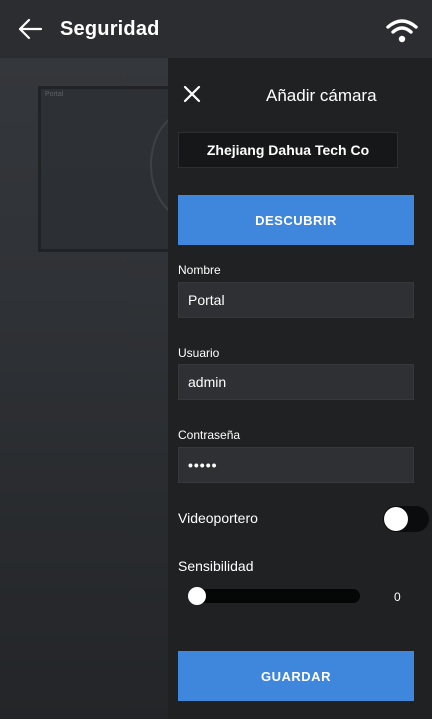 The height and width of the screenshot is (719, 432). Describe the element at coordinates (288, 150) in the screenshot. I see `brand-selector: Zhejiang Dahua Tech Co` at that location.